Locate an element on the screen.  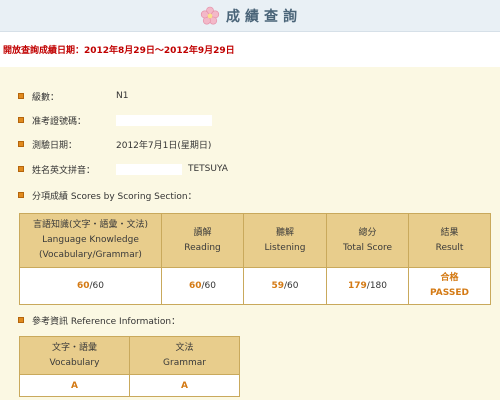
cherry-blossom-icon is located at coordinates (210, 15).